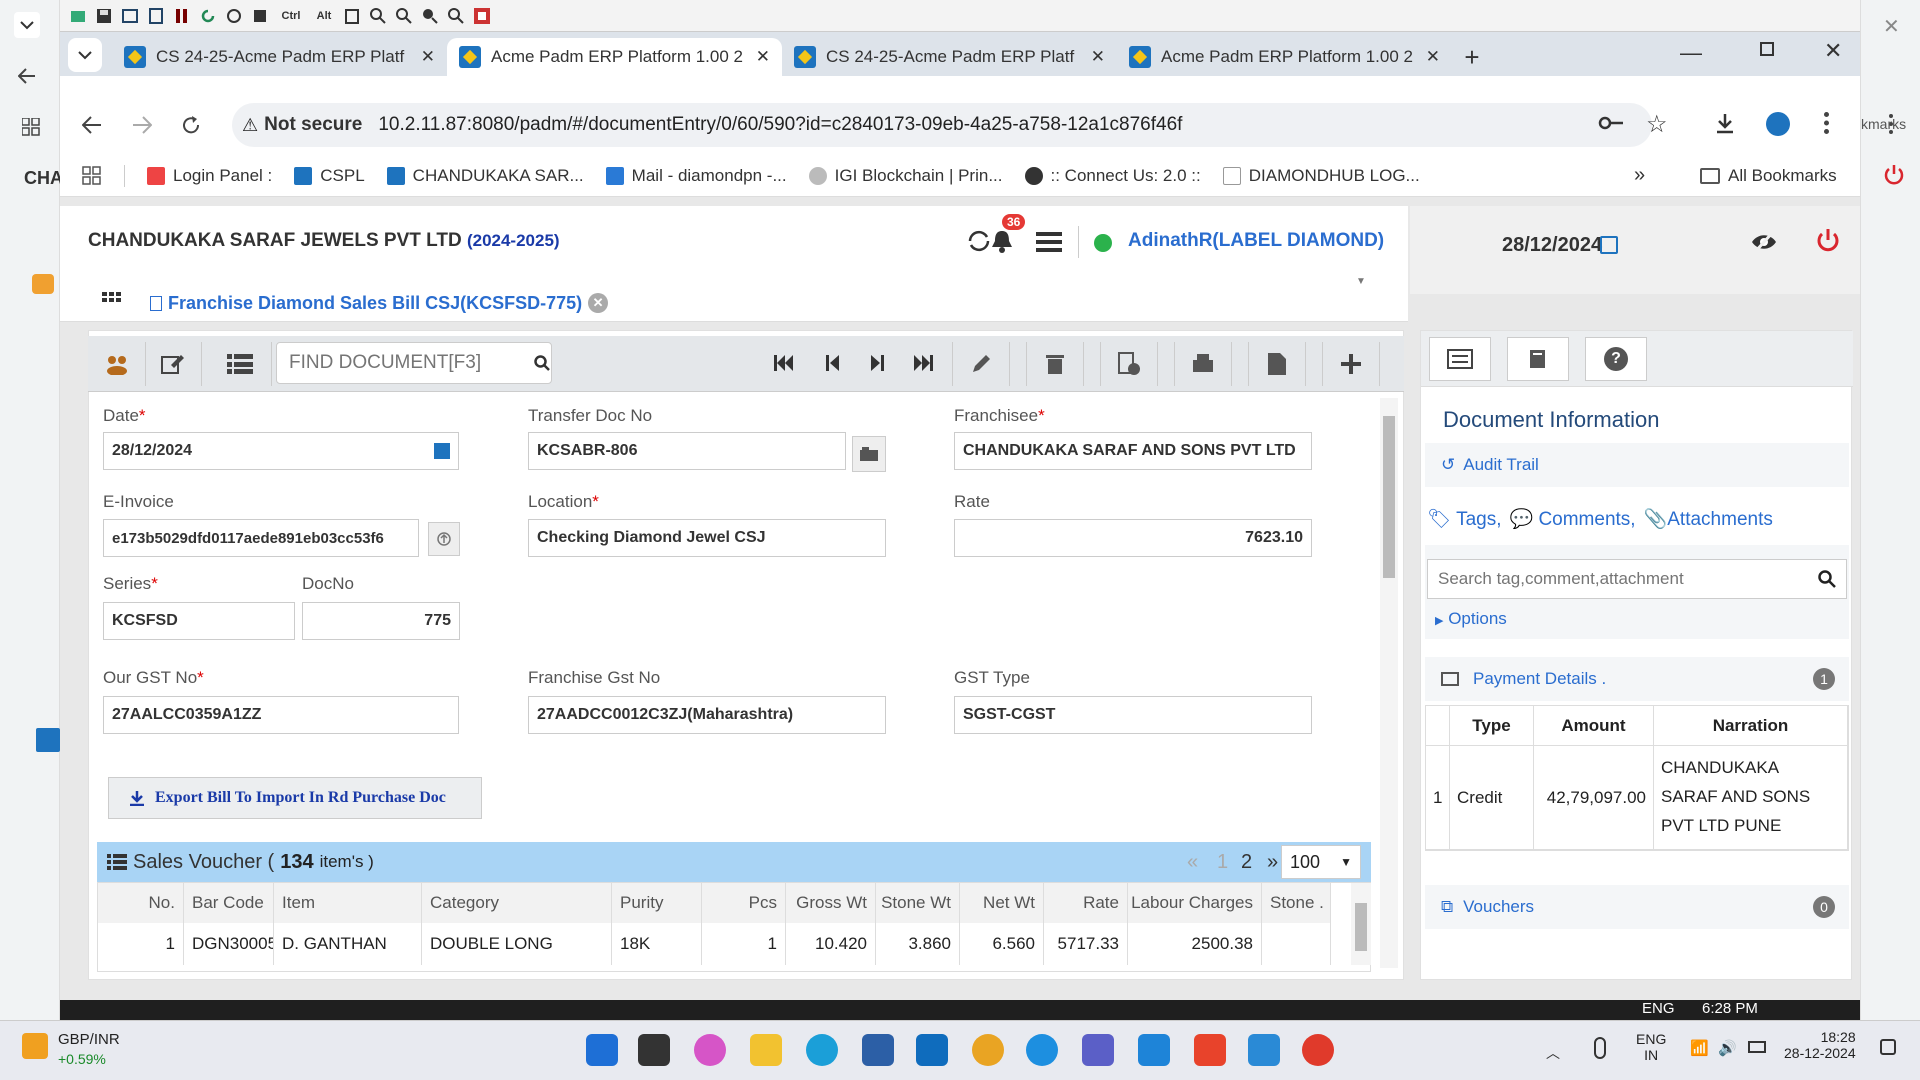 This screenshot has width=1920, height=1080. I want to click on battery-icon, so click(1757, 1047).